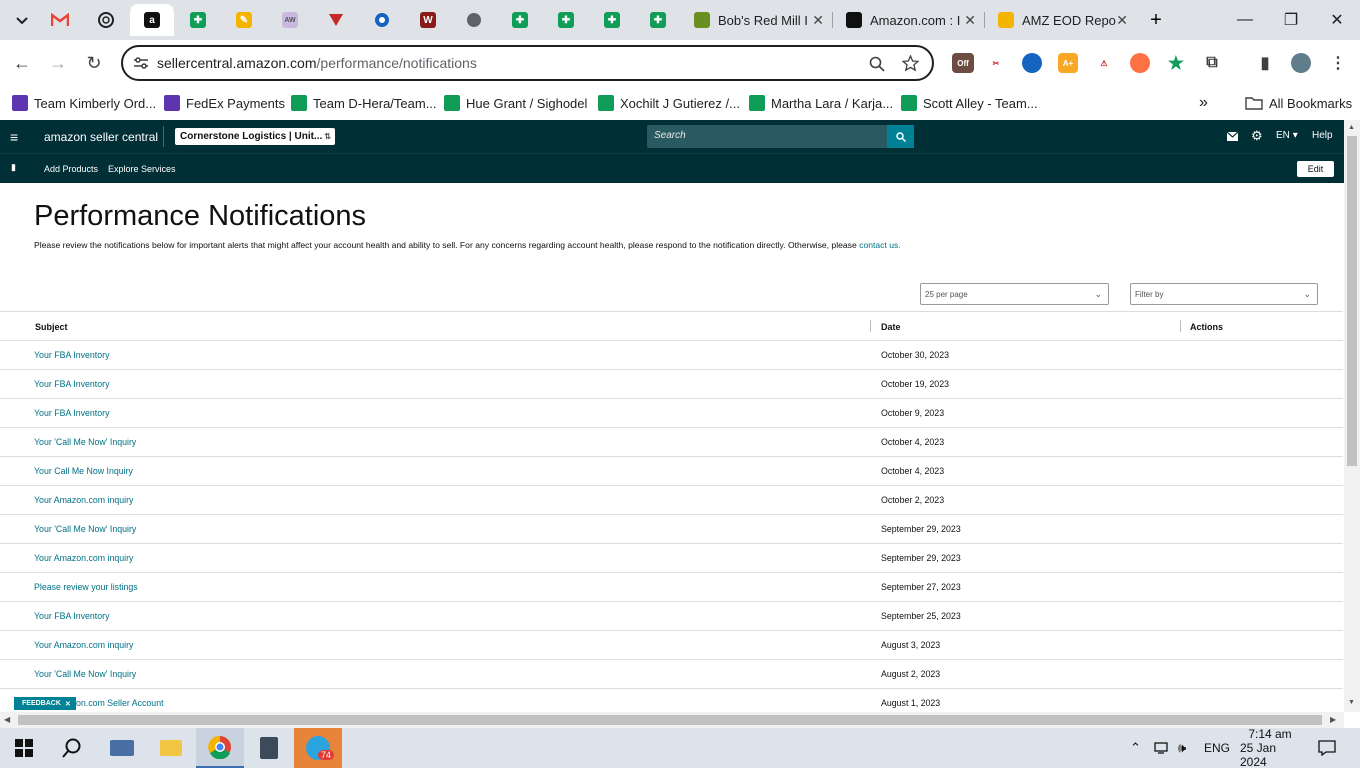  Describe the element at coordinates (1176, 63) in the screenshot. I see `extension-green-star-icon: ★` at that location.